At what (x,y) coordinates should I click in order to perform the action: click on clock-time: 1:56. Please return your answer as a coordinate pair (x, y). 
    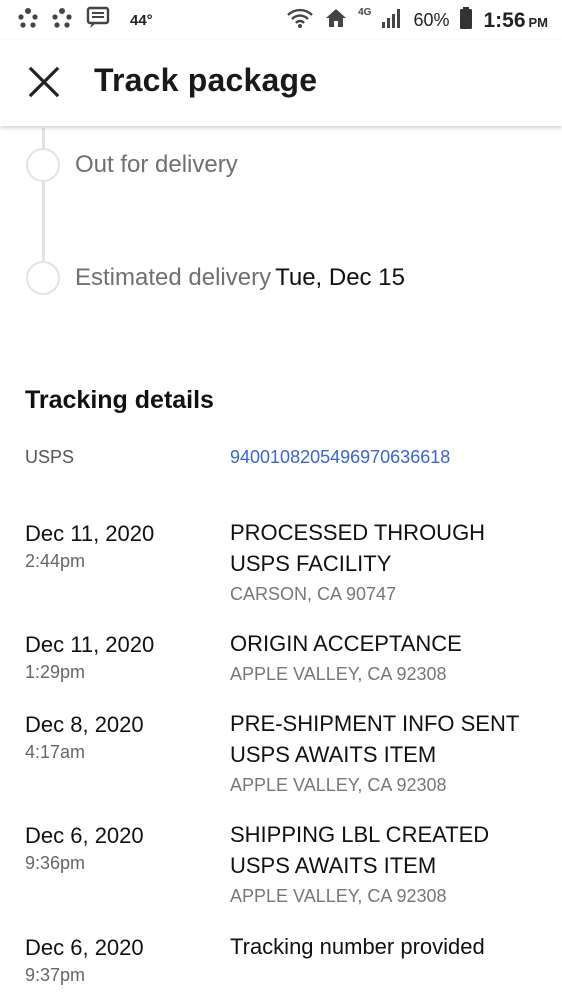
    Looking at the image, I should click on (504, 20).